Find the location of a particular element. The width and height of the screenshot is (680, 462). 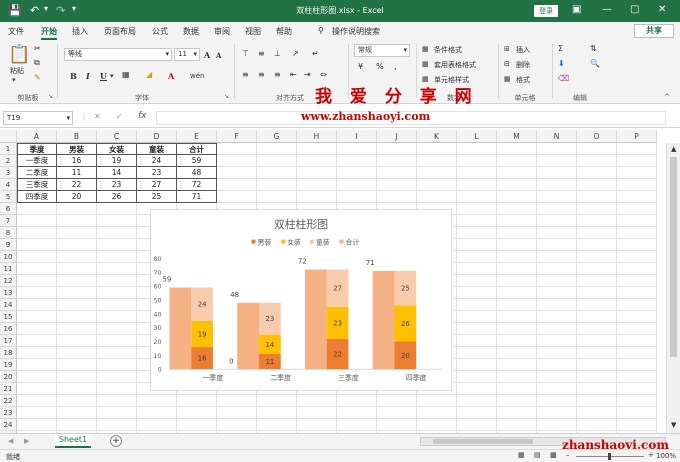

cut-icon: ✂ is located at coordinates (37, 48).